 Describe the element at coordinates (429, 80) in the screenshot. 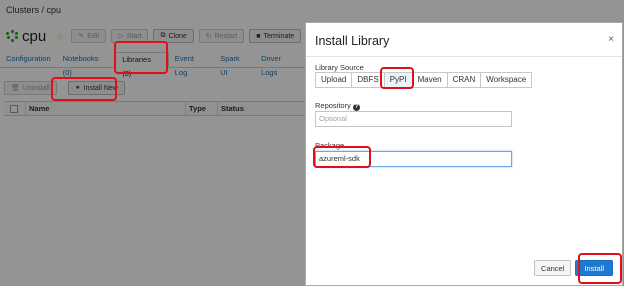

I see `source-maven: Maven` at that location.